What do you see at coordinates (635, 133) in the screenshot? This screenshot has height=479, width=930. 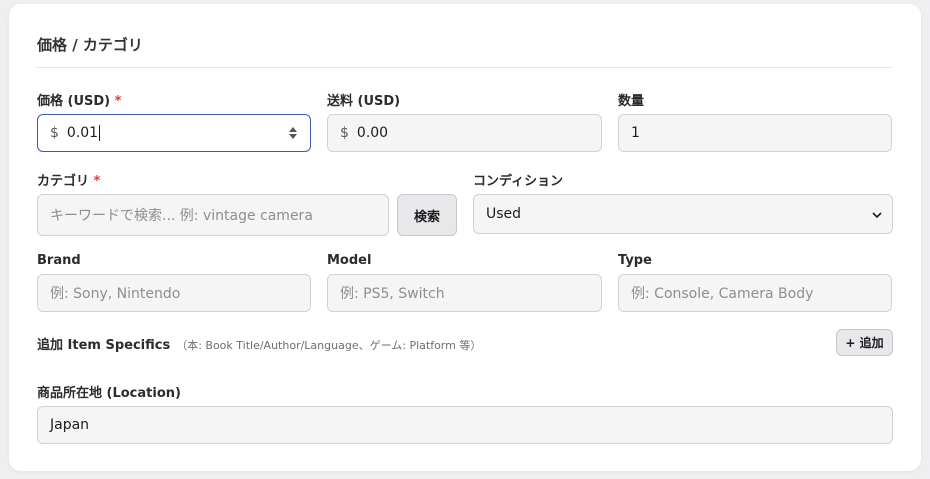 I see `quantity-value: 1` at bounding box center [635, 133].